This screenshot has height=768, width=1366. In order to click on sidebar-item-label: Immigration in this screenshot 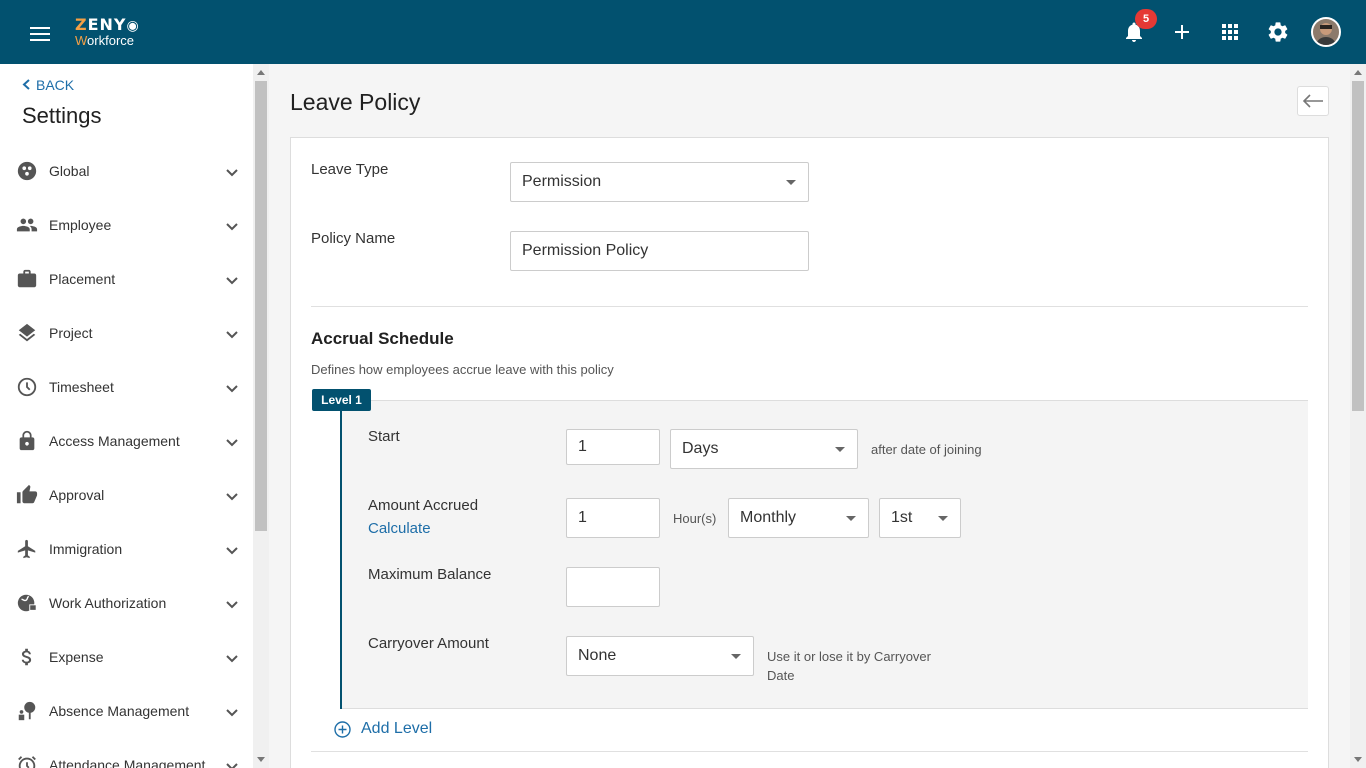, I will do `click(86, 549)`.